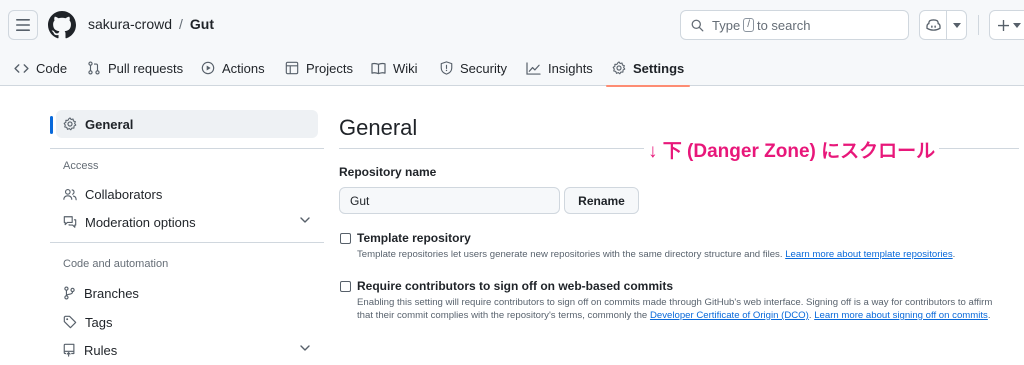 The height and width of the screenshot is (365, 1024). What do you see at coordinates (748, 25) in the screenshot?
I see `search-shortcut-key: /` at bounding box center [748, 25].